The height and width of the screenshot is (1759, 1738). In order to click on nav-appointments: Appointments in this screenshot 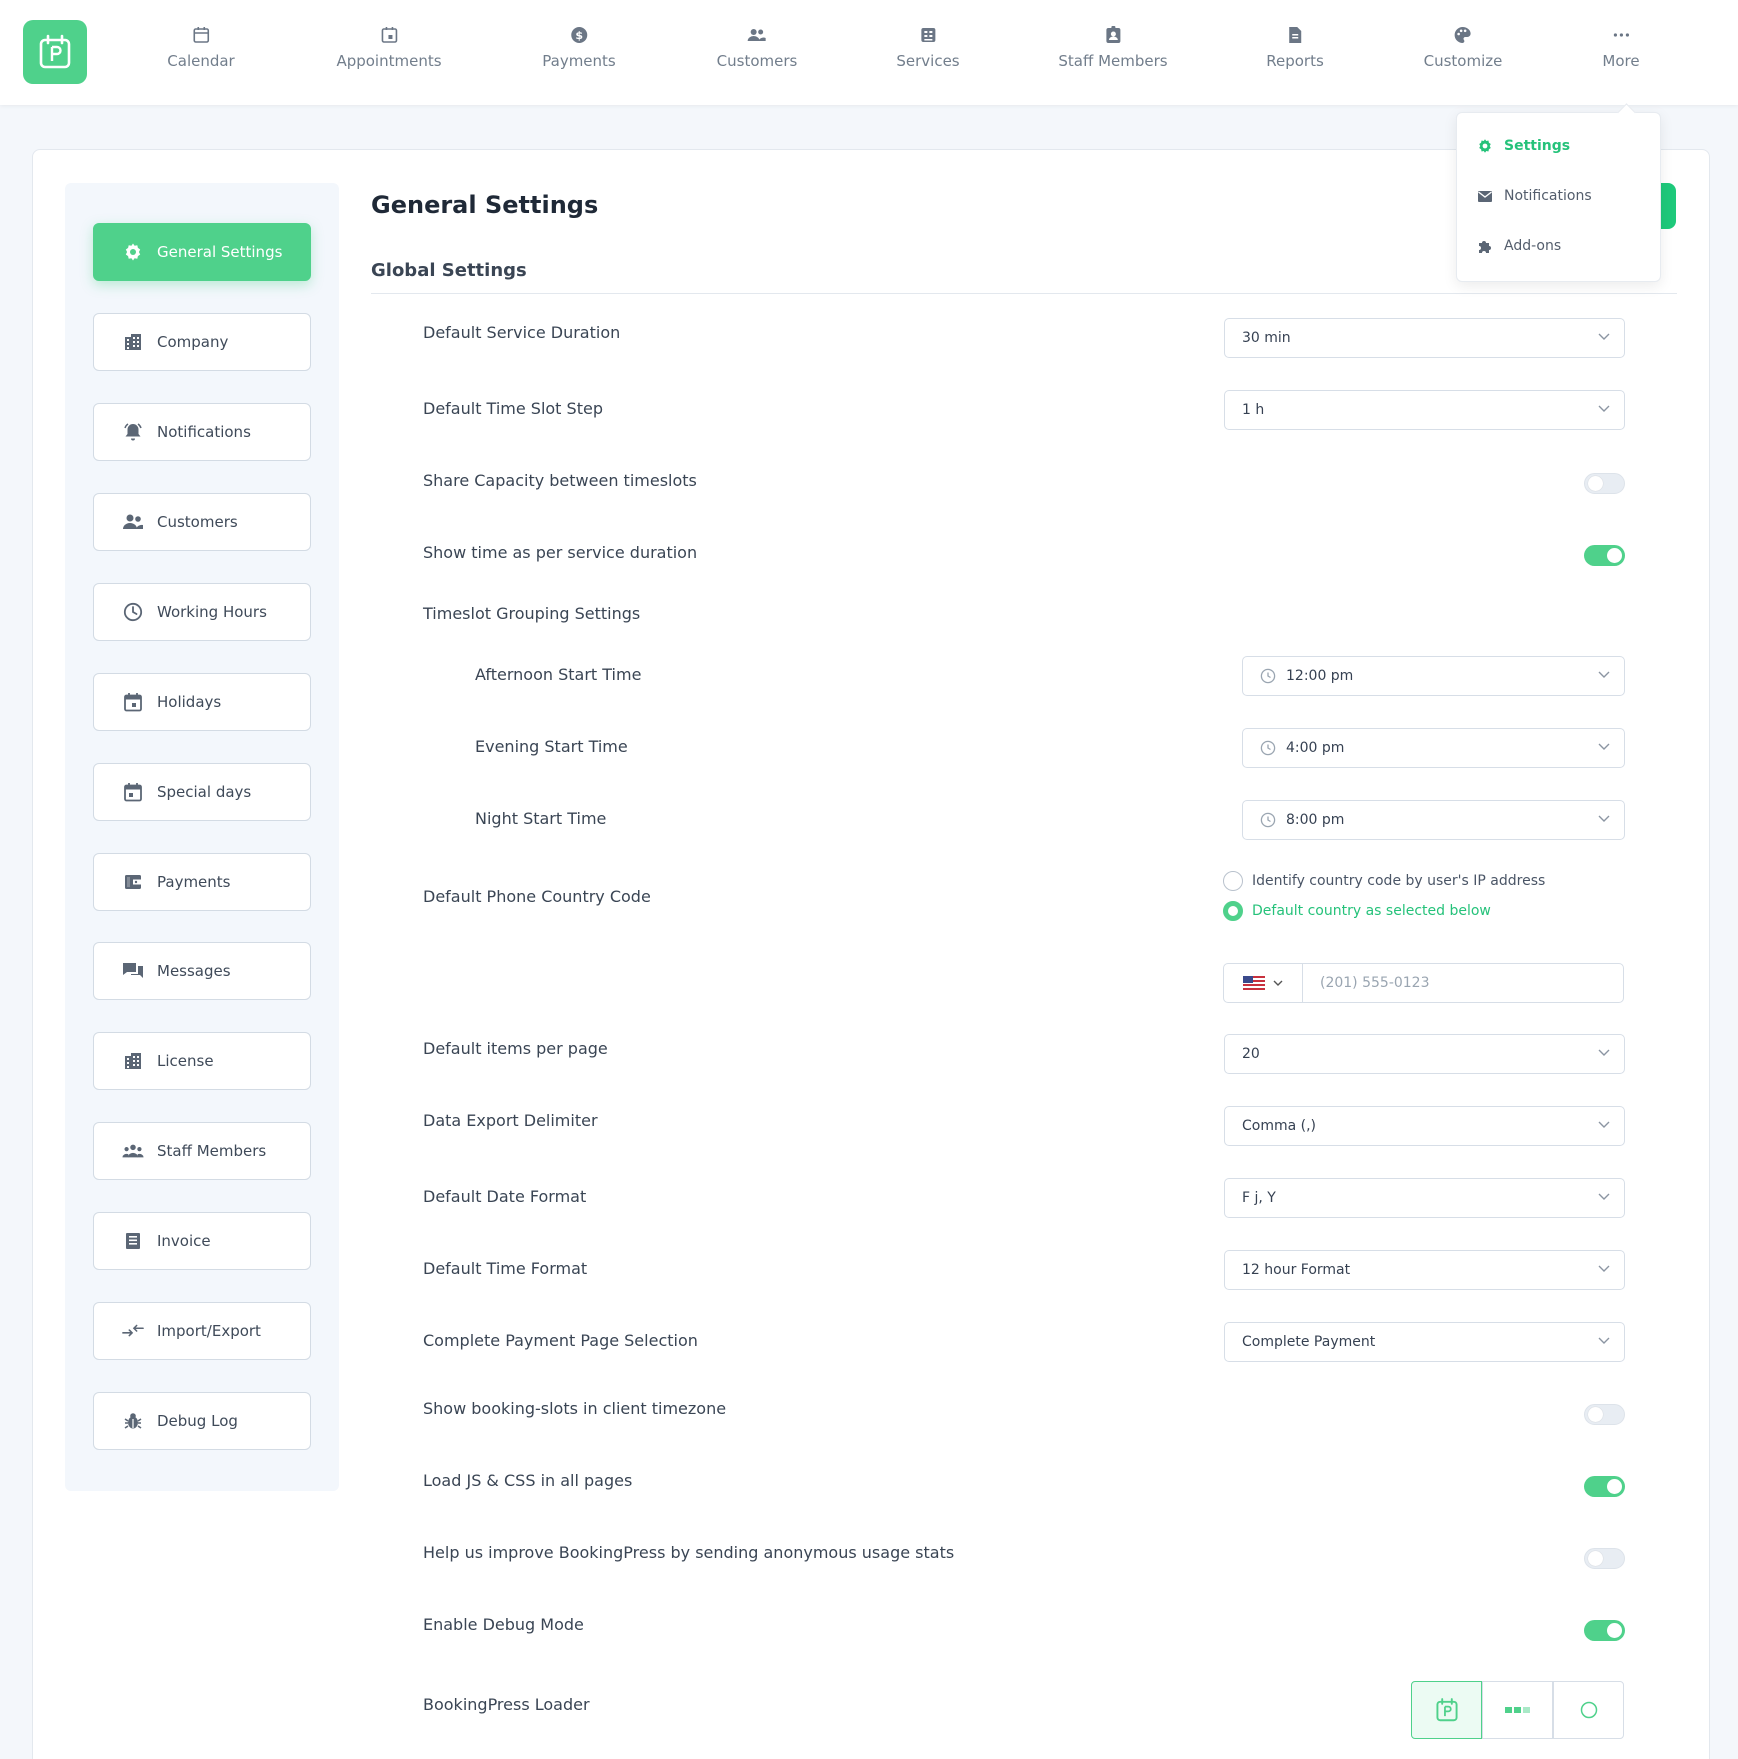, I will do `click(389, 47)`.